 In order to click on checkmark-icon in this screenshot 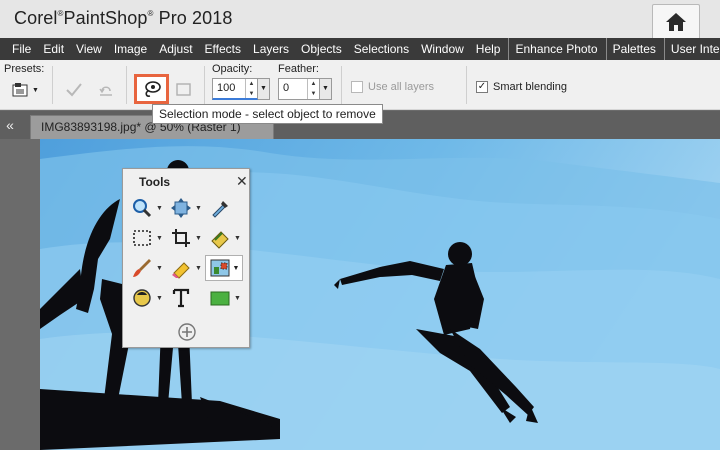, I will do `click(74, 90)`.